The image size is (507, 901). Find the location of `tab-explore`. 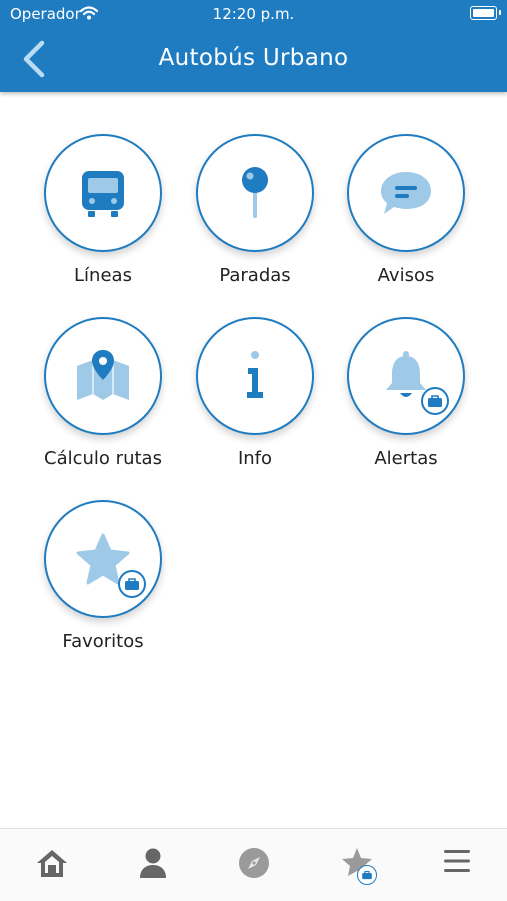

tab-explore is located at coordinates (254, 865).